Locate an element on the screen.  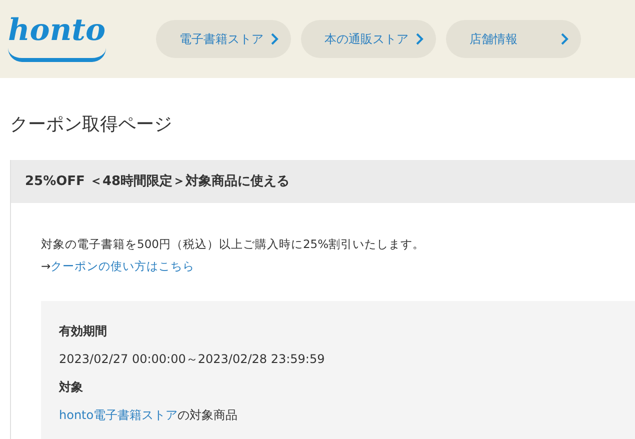
nav-button: 本の通販ストア is located at coordinates (368, 39).